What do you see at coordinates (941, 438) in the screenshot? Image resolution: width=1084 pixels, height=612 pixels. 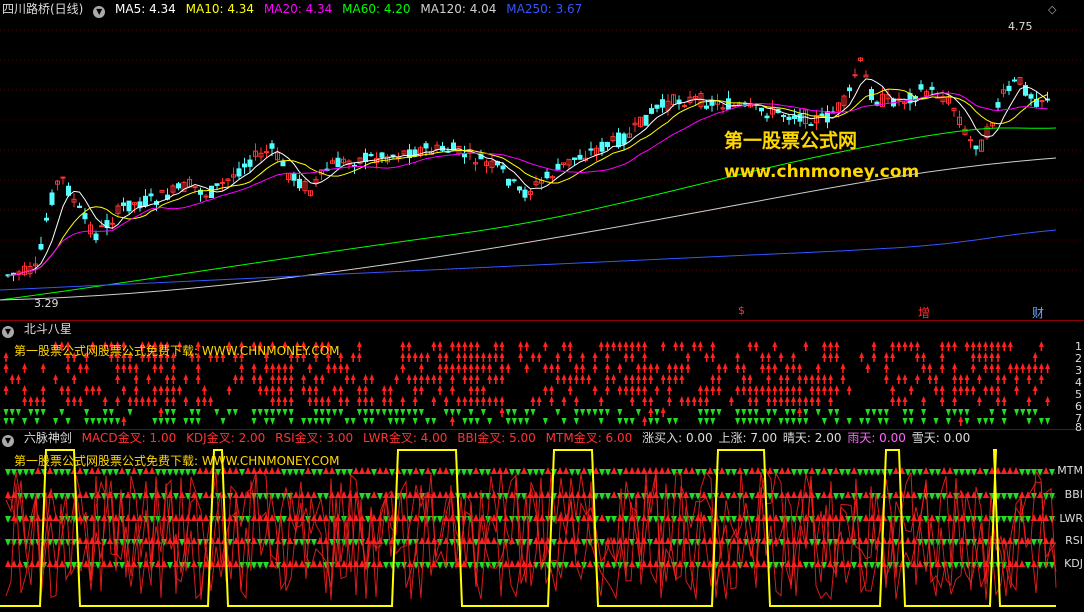 I see `ind-xuetian: 雪天: 0.00` at bounding box center [941, 438].